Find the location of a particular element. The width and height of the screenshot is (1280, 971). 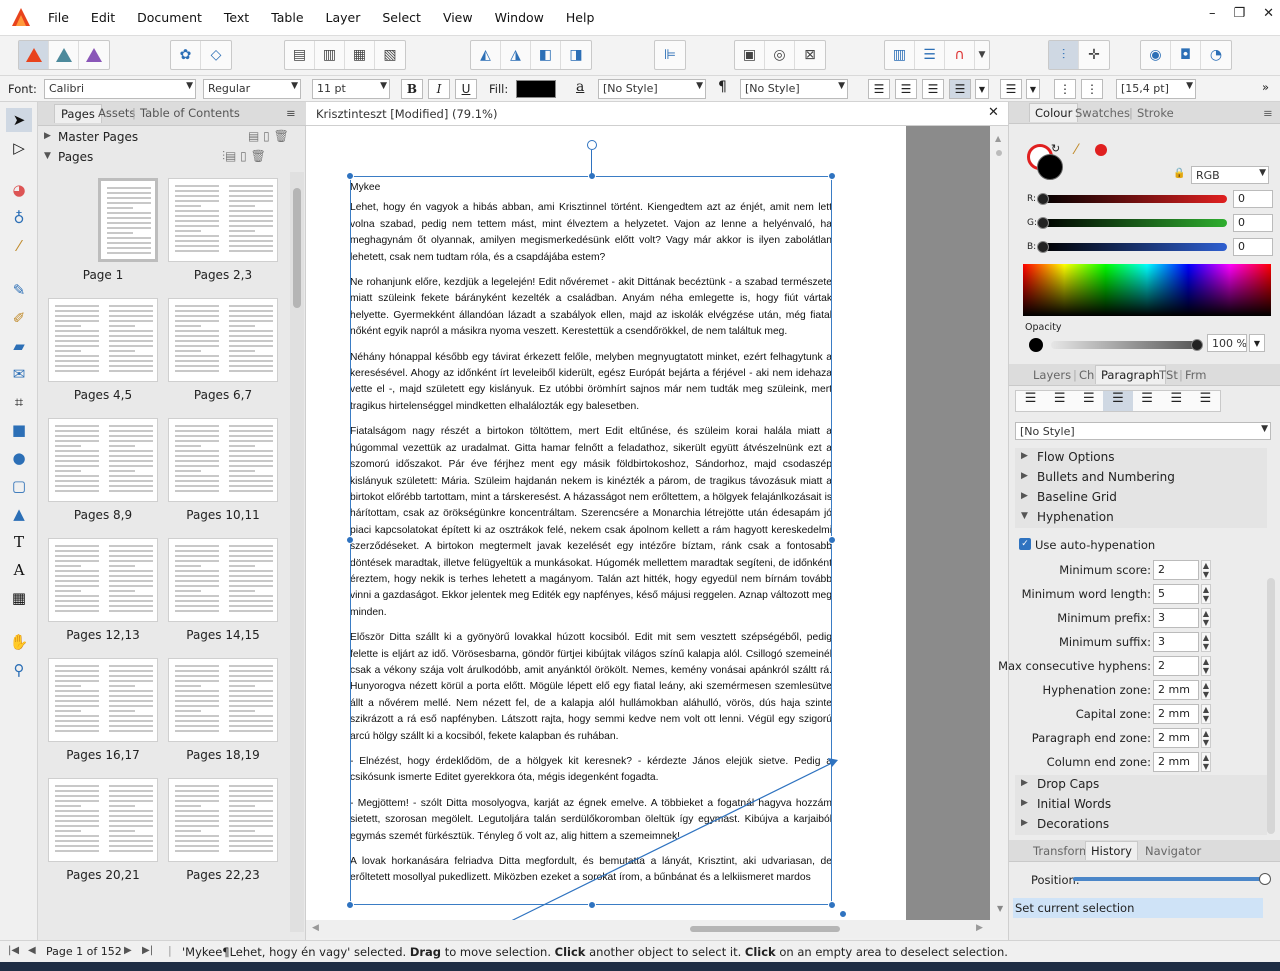

pencil-tool-icon: ✐ is located at coordinates (19, 318).